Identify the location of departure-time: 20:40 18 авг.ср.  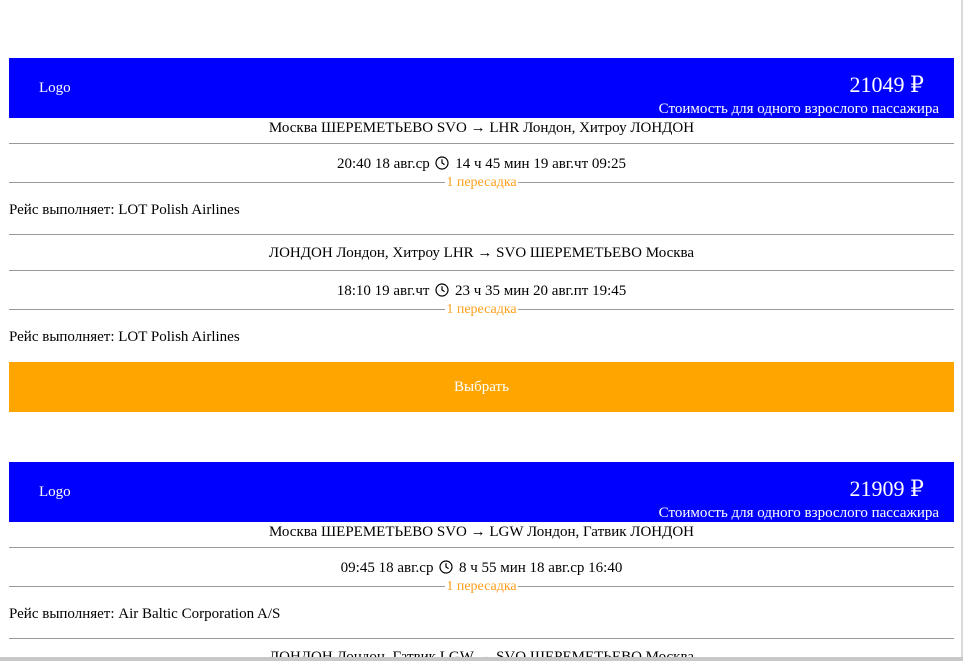
(383, 164).